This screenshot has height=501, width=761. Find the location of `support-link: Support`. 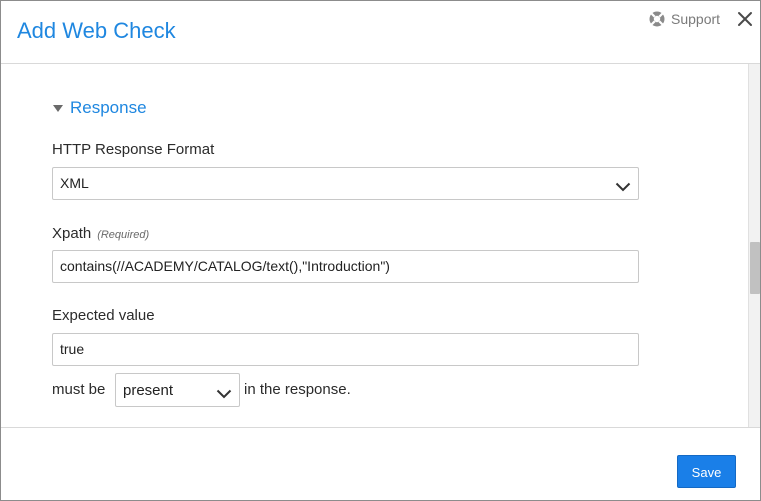

support-link: Support is located at coordinates (684, 19).